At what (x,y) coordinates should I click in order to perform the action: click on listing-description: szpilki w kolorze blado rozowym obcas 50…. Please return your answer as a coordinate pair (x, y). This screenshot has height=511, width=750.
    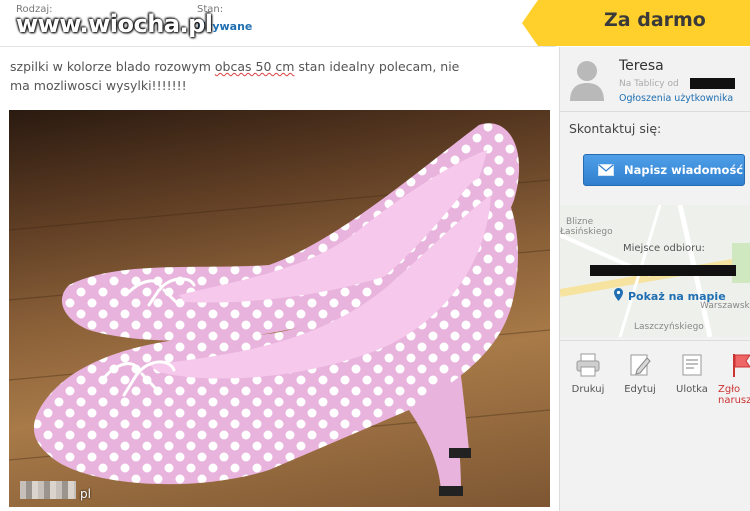
    Looking at the image, I should click on (245, 76).